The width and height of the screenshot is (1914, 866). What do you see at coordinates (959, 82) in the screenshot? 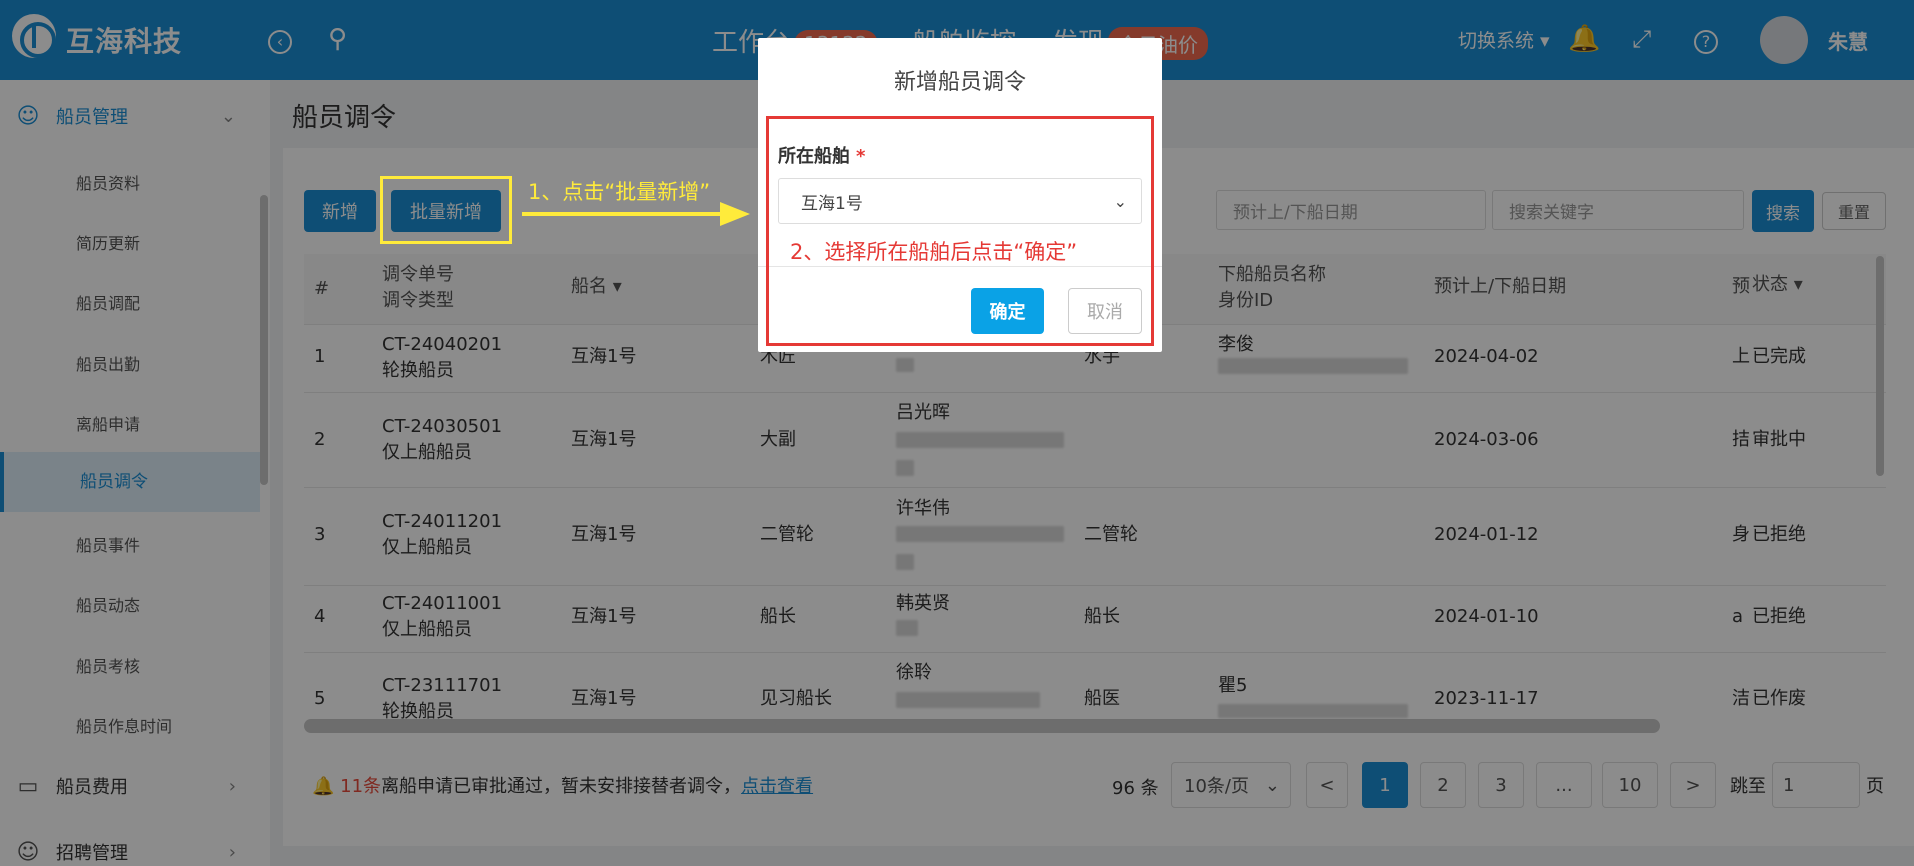
I see `dialog-title: 新增船员调令` at bounding box center [959, 82].